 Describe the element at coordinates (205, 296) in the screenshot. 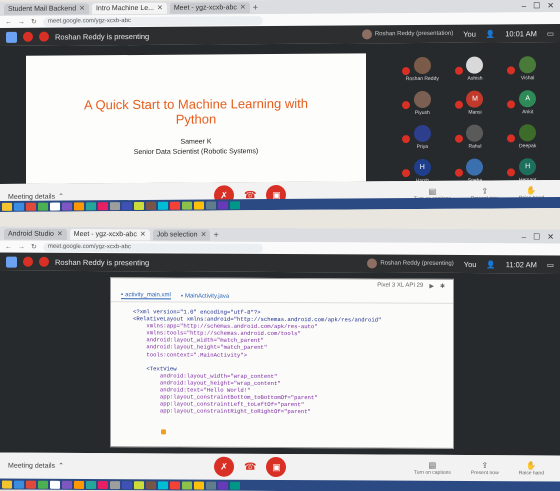

I see `tab-main-activity: ▪ MainActivity.java` at that location.